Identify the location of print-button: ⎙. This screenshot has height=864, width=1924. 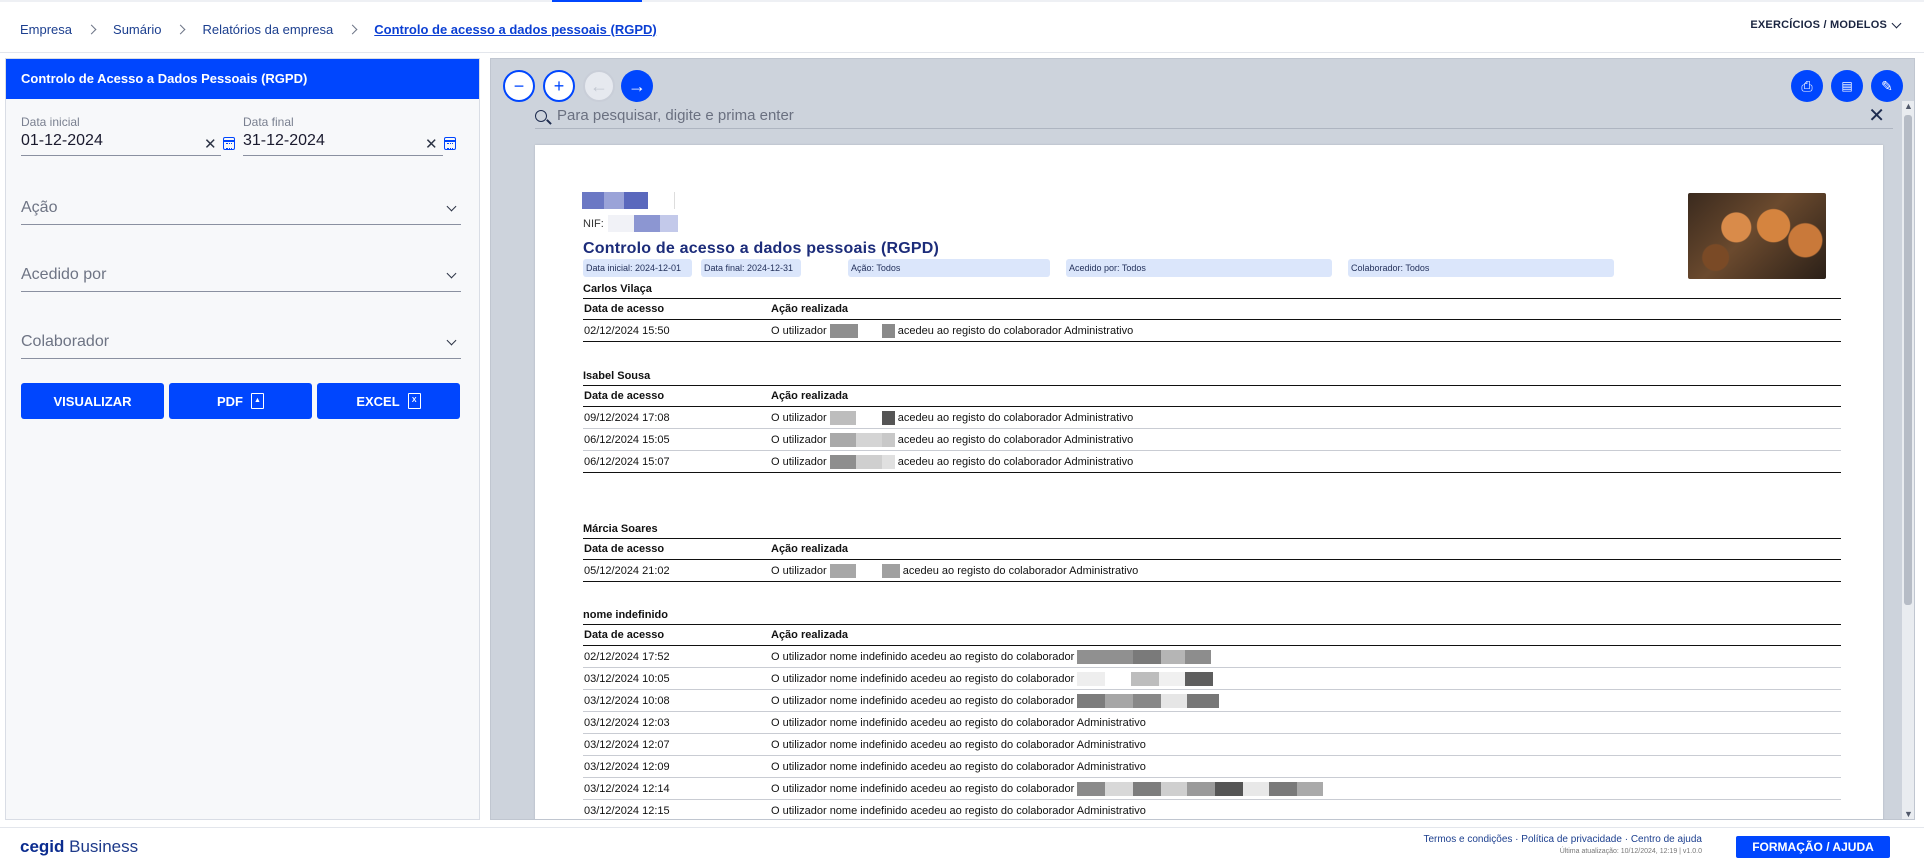
(1807, 86).